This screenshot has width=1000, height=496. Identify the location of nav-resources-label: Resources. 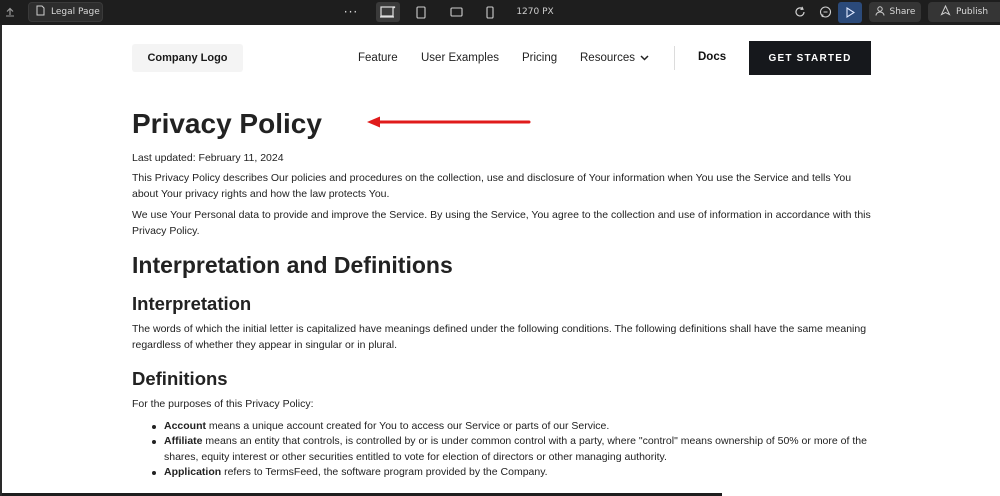
(607, 58).